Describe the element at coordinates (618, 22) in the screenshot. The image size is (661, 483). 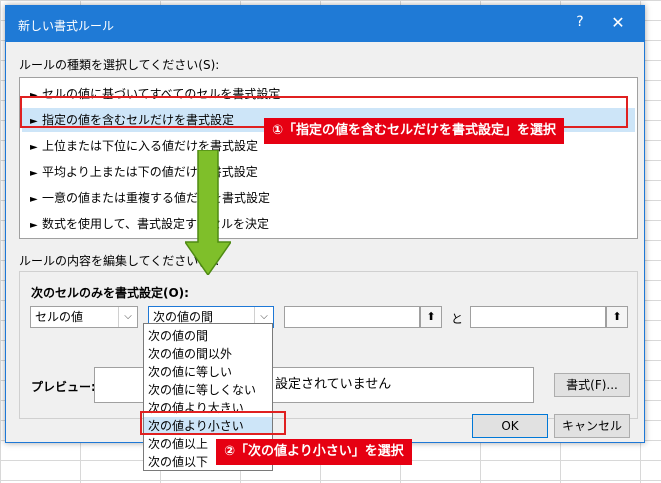
I see `close-icon: ✕` at that location.